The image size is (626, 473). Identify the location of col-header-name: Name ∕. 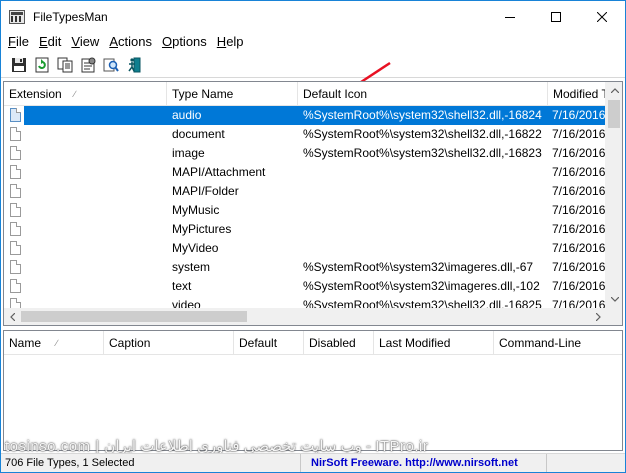
(54, 343).